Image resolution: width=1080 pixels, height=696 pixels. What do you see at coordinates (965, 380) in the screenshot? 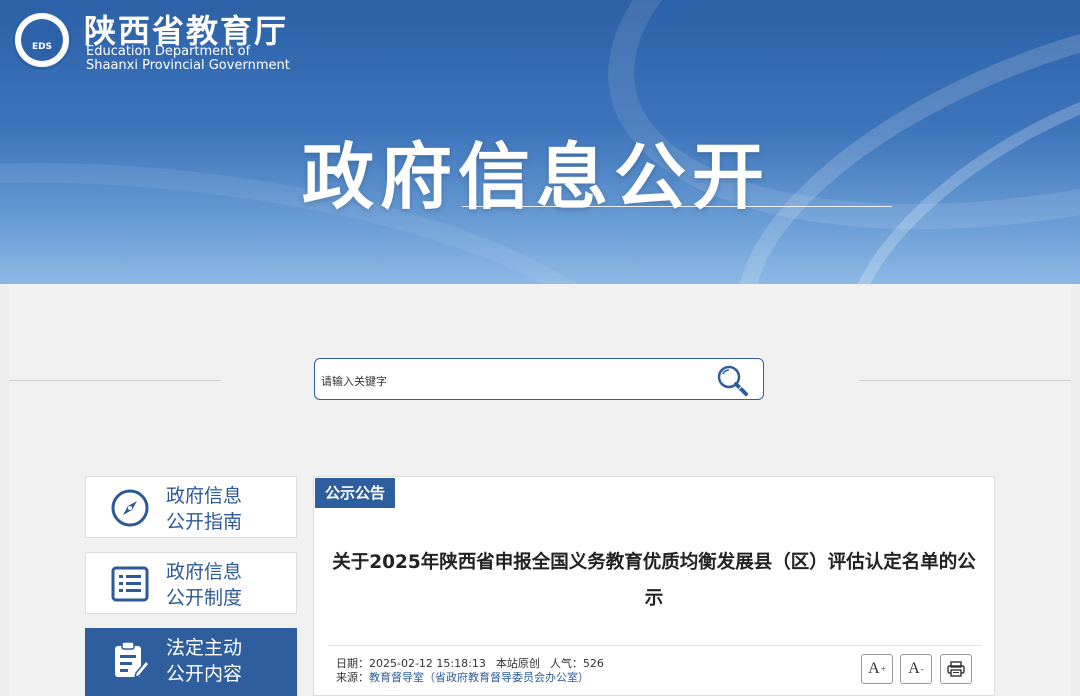
I see `divider-right` at bounding box center [965, 380].